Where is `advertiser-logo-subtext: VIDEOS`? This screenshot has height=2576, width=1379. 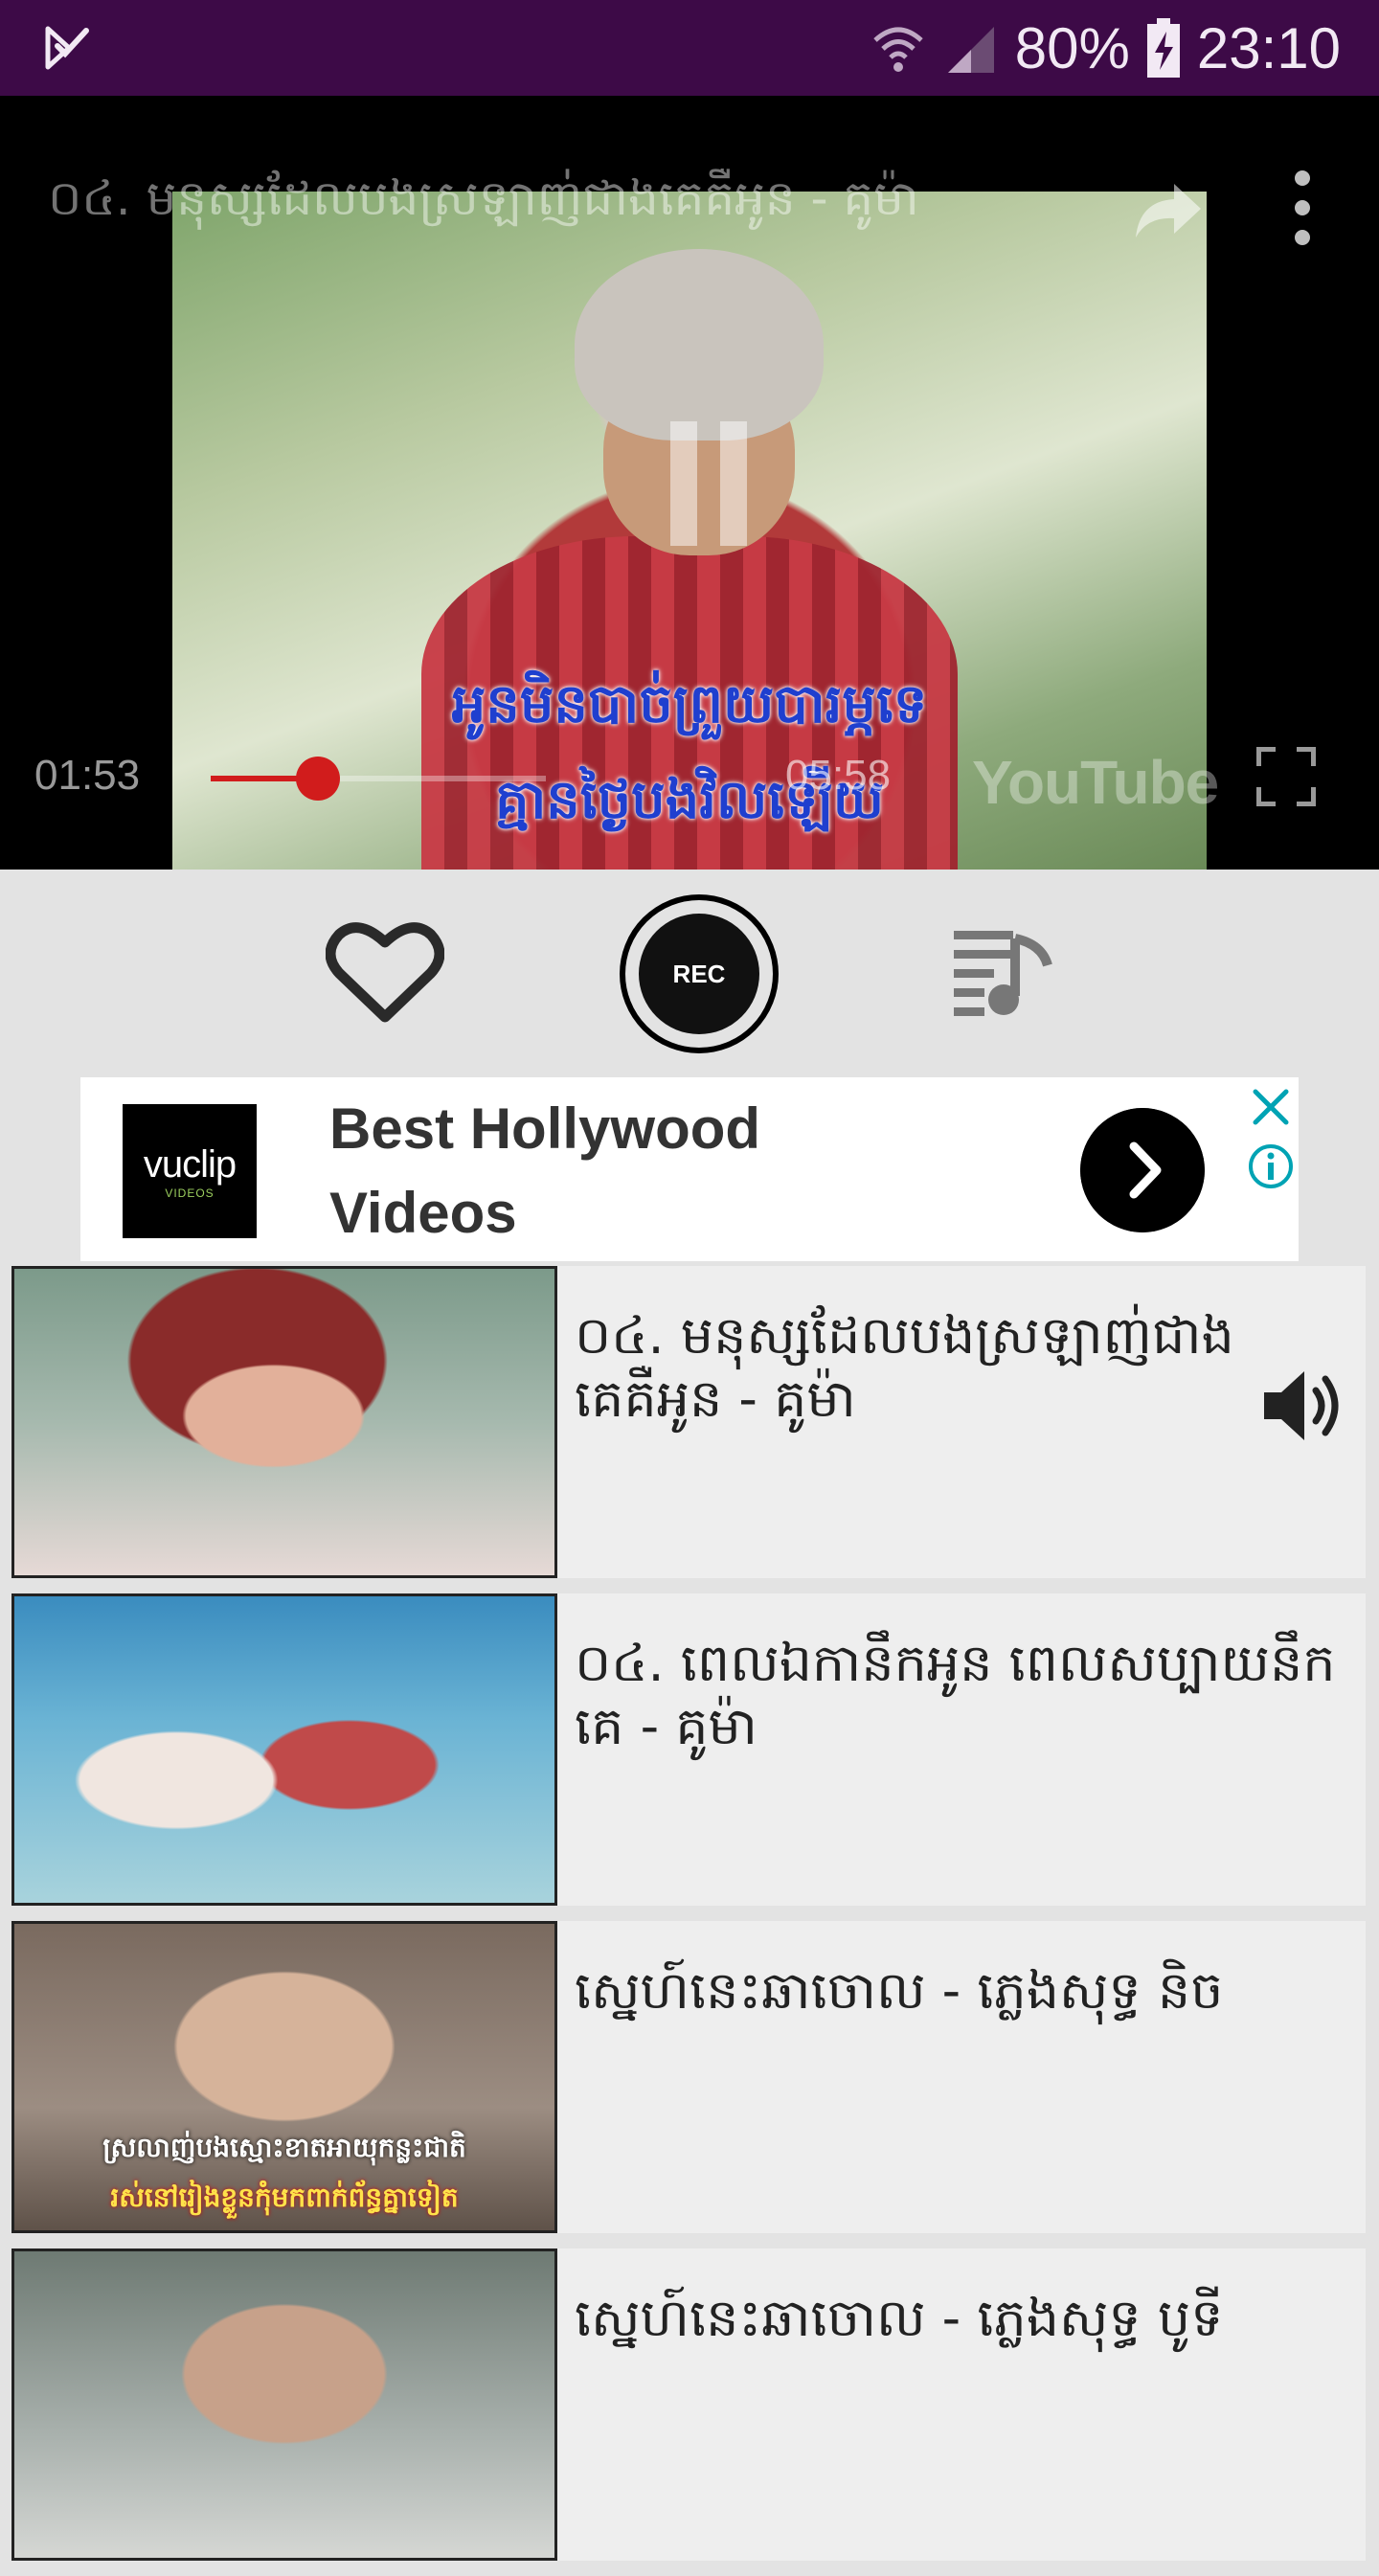 advertiser-logo-subtext: VIDEOS is located at coordinates (190, 1193).